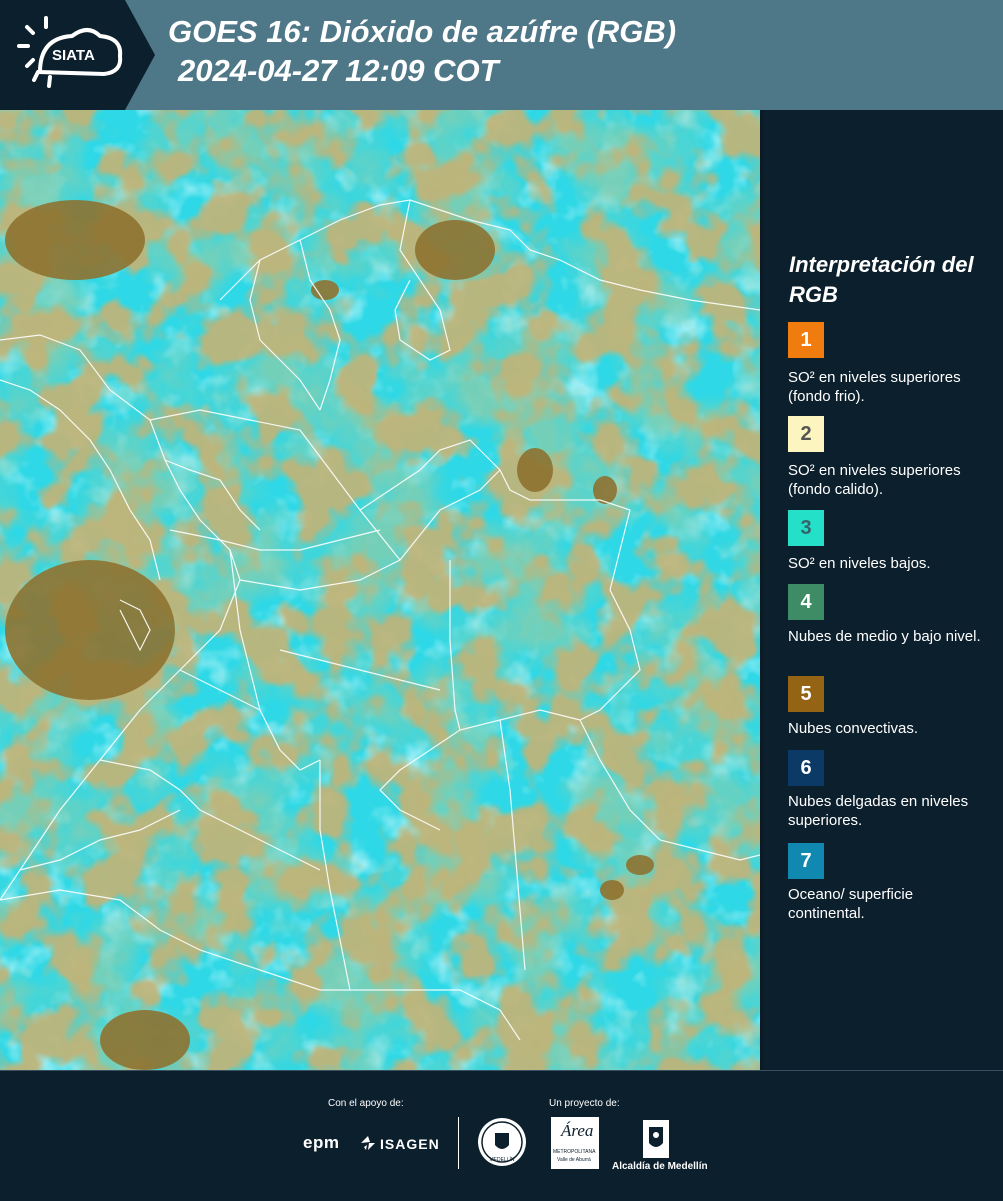 The height and width of the screenshot is (1201, 1003). I want to click on area-label: Área, so click(577, 1130).